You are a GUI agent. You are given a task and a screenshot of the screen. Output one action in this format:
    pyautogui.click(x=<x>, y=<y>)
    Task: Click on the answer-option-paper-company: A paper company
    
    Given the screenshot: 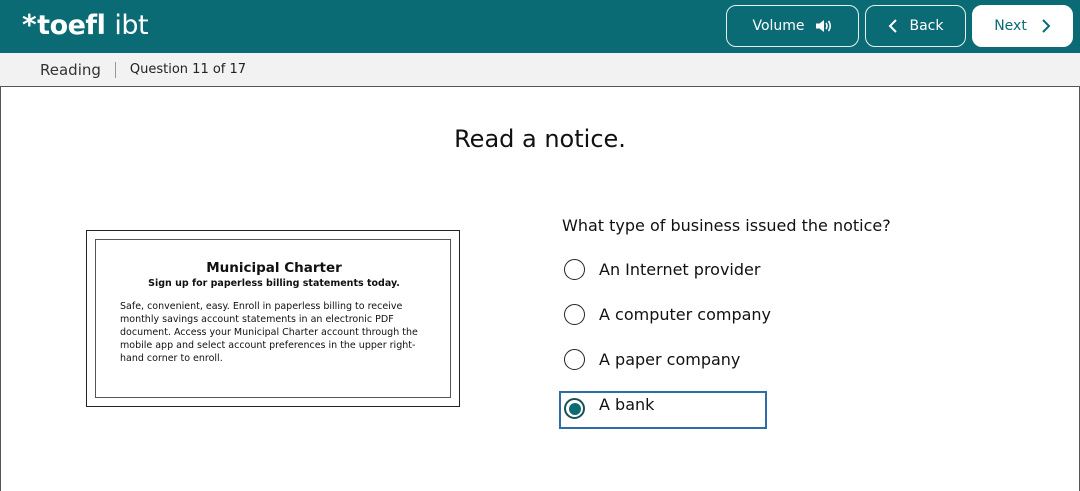 What is the action you would take?
    pyautogui.click(x=663, y=359)
    